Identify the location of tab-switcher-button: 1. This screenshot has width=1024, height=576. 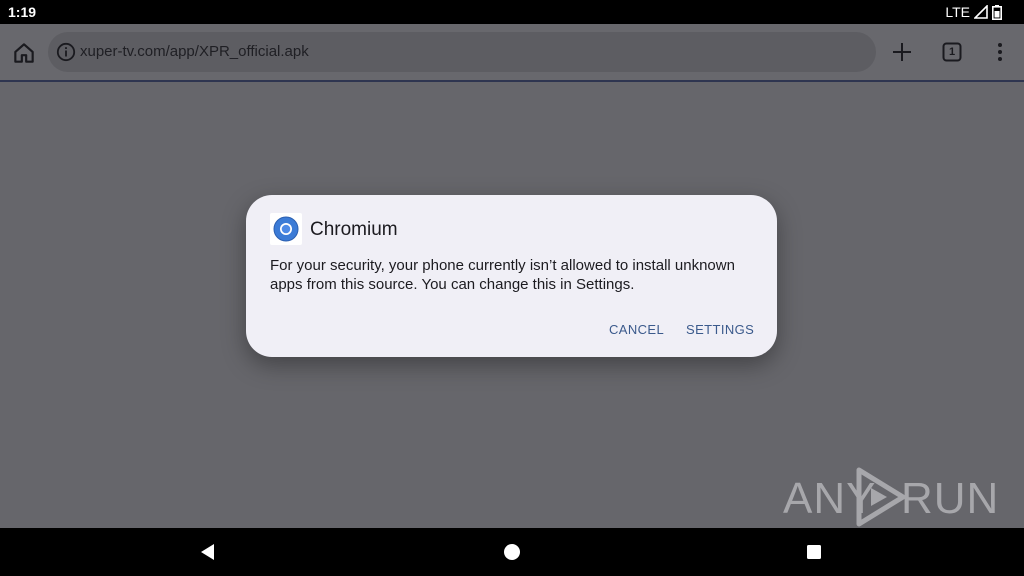
(952, 52).